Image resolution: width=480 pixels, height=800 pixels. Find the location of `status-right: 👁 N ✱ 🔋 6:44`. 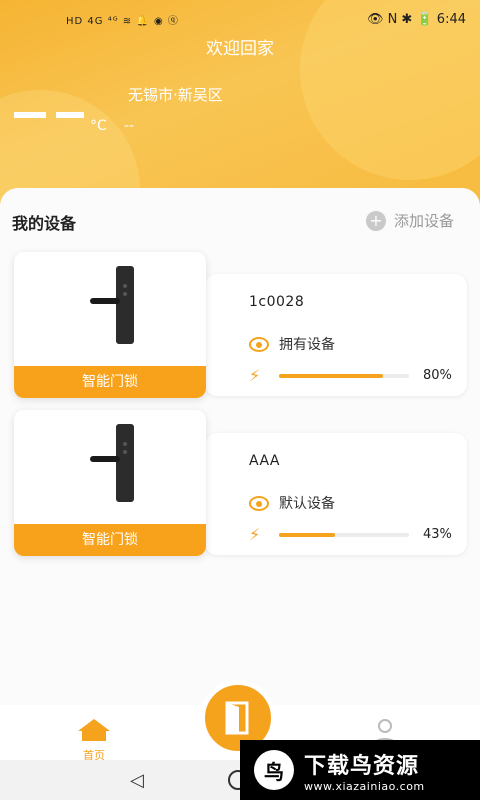

status-right: 👁 N ✱ 🔋 6:44 is located at coordinates (416, 19).